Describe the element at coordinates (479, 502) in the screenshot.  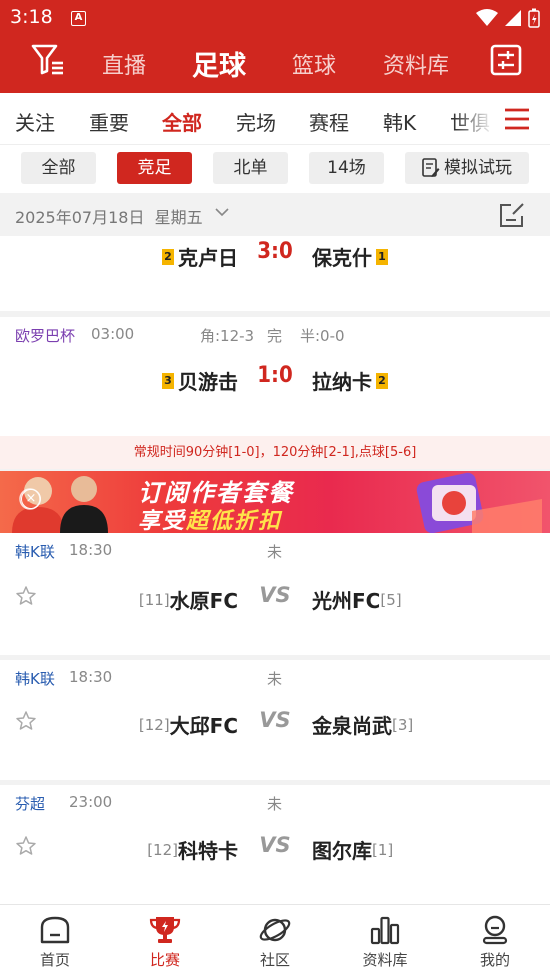
I see `gift-box-image` at that location.